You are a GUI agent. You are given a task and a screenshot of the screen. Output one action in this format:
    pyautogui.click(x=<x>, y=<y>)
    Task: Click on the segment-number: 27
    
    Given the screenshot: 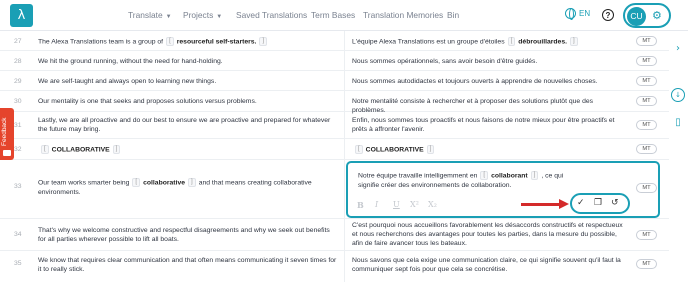 What is the action you would take?
    pyautogui.click(x=18, y=41)
    